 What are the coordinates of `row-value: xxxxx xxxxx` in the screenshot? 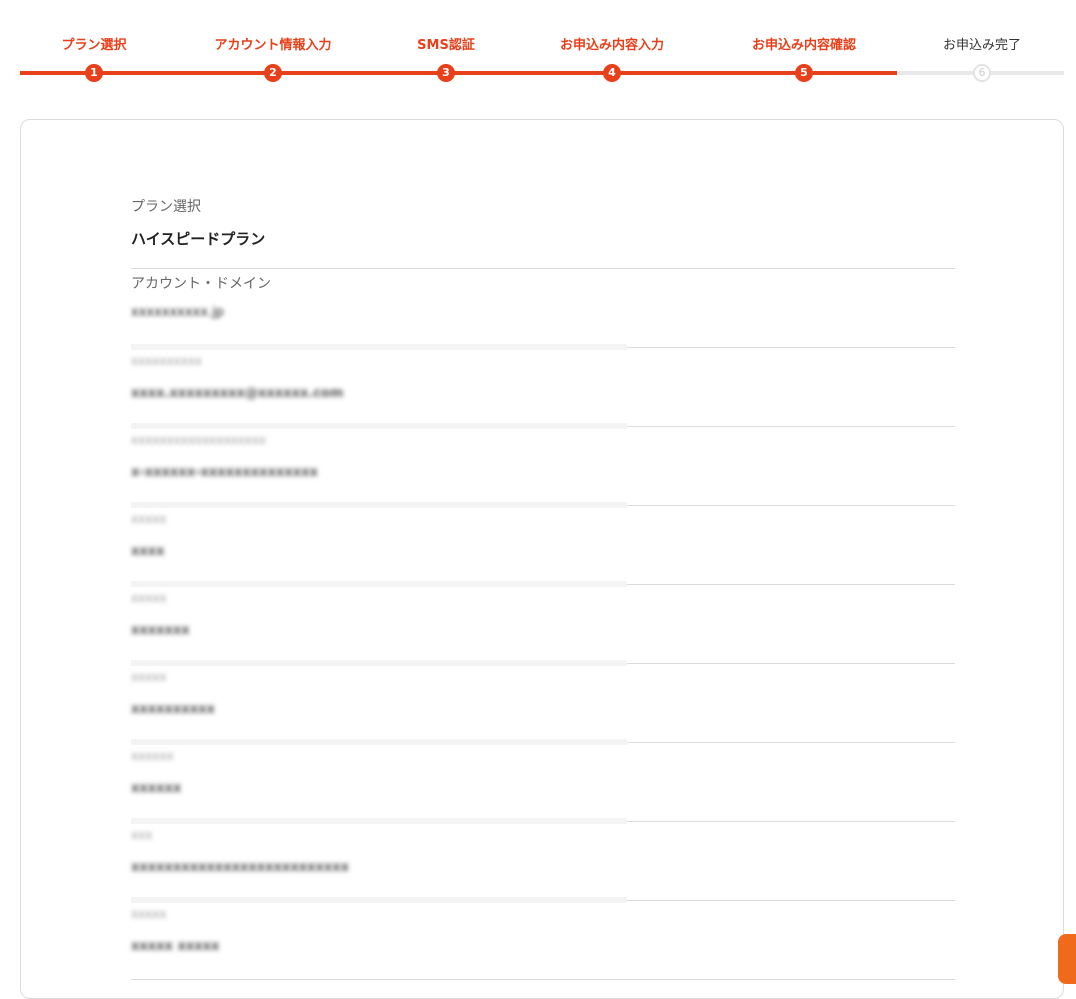 It's located at (175, 946).